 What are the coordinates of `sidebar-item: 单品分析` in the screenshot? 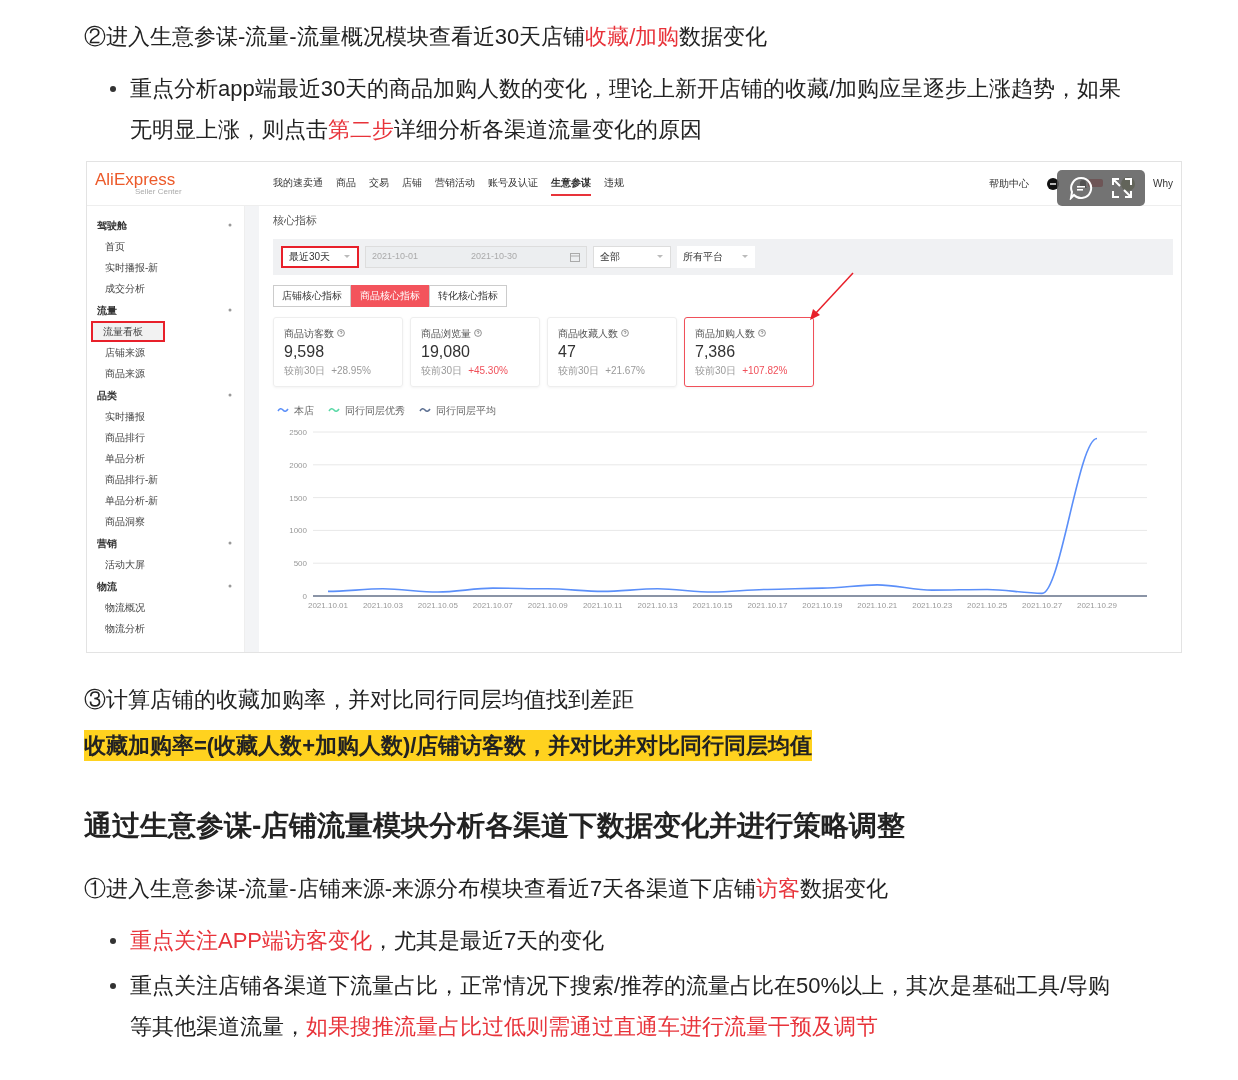 It's located at (165, 458).